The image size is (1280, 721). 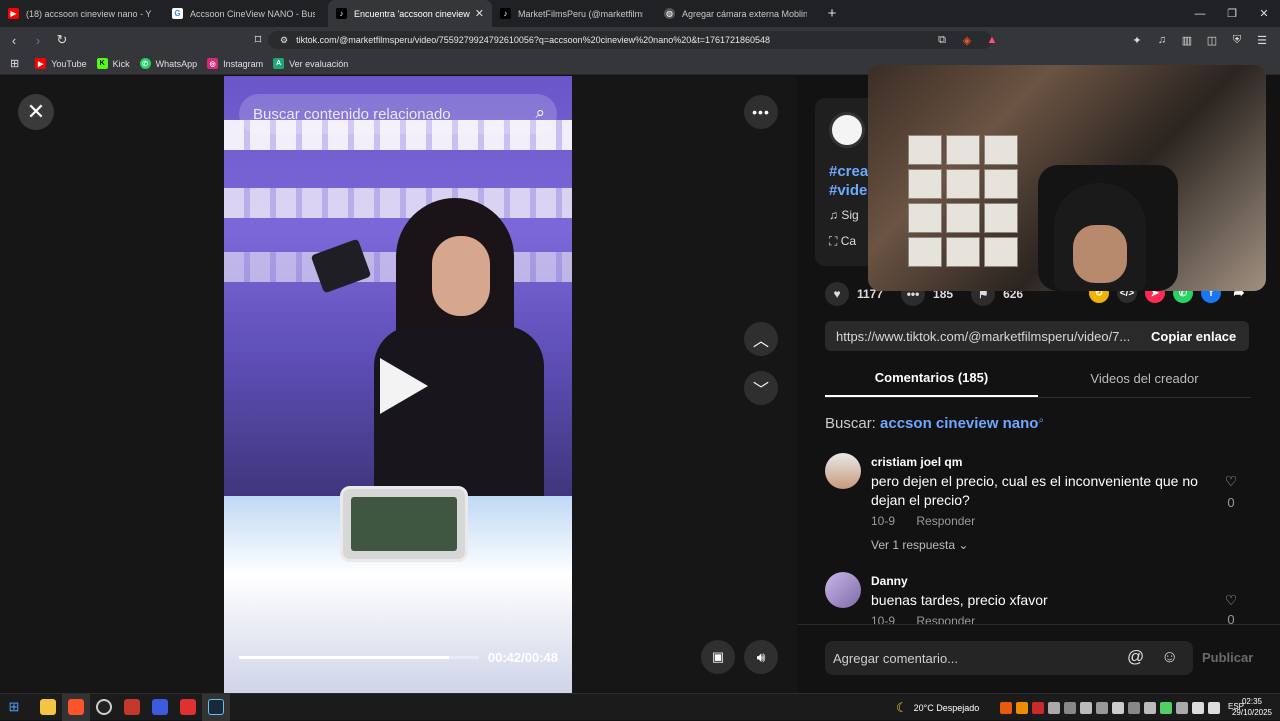 I want to click on bookmark-youtube: ▶ YouTube, so click(x=61, y=63).